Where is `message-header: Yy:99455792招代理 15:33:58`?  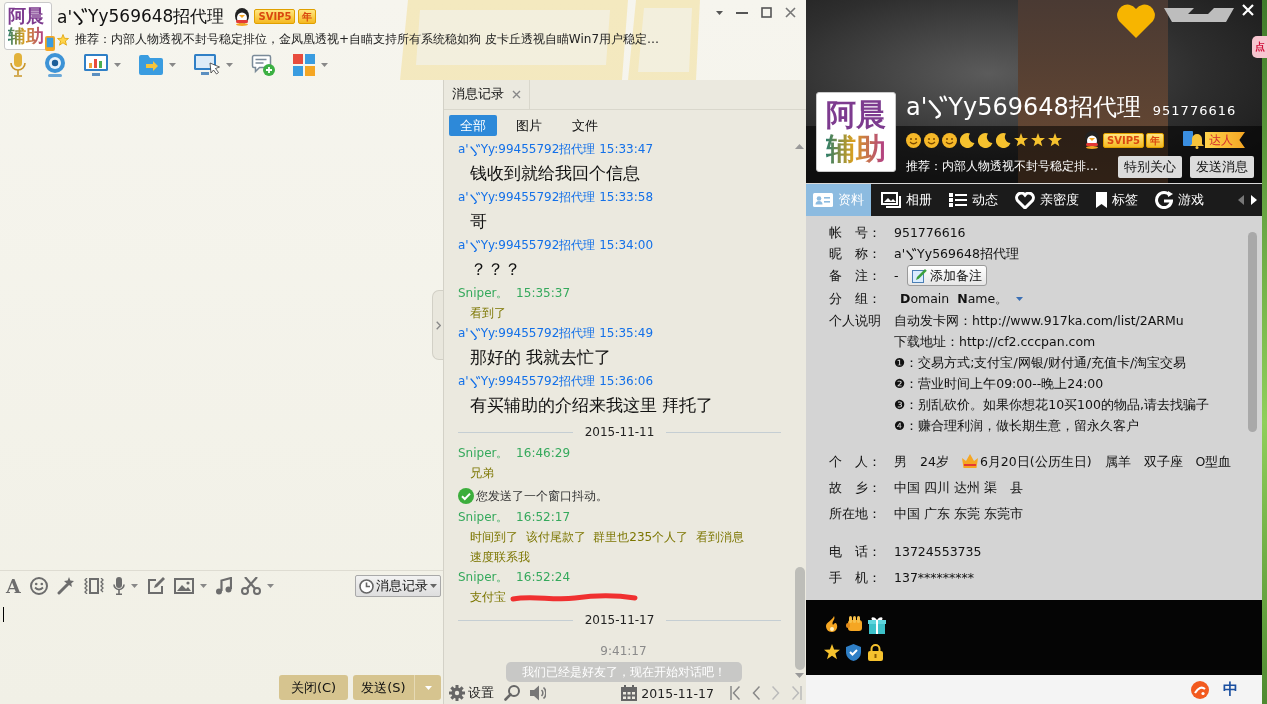
message-header: Yy:99455792招代理 15:33:58 is located at coordinates (567, 197).